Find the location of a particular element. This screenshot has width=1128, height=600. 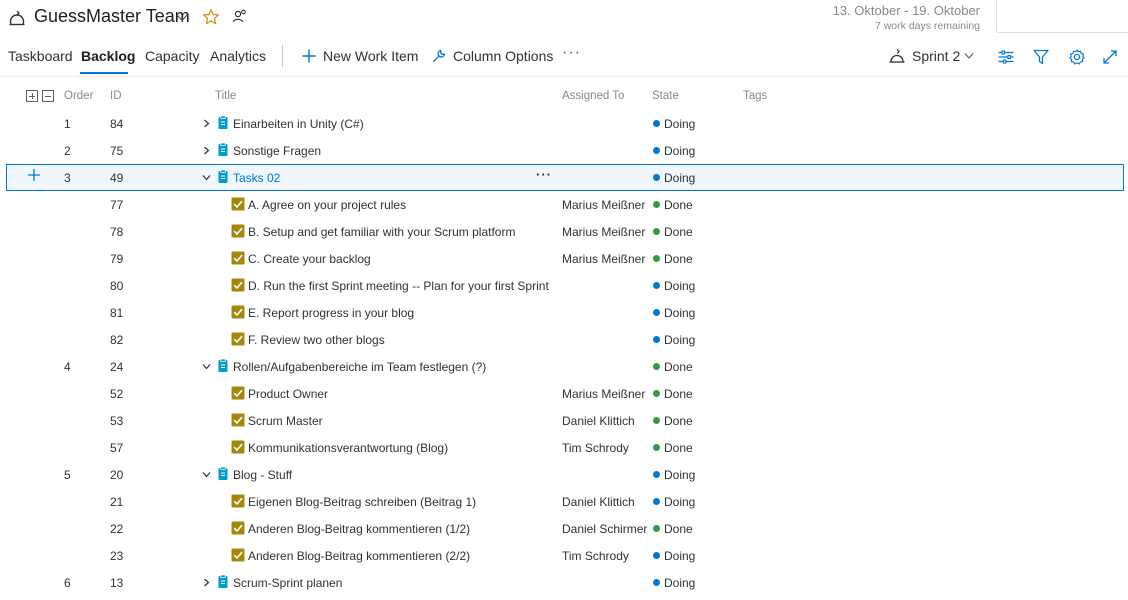

team-members-icon is located at coordinates (240, 16).